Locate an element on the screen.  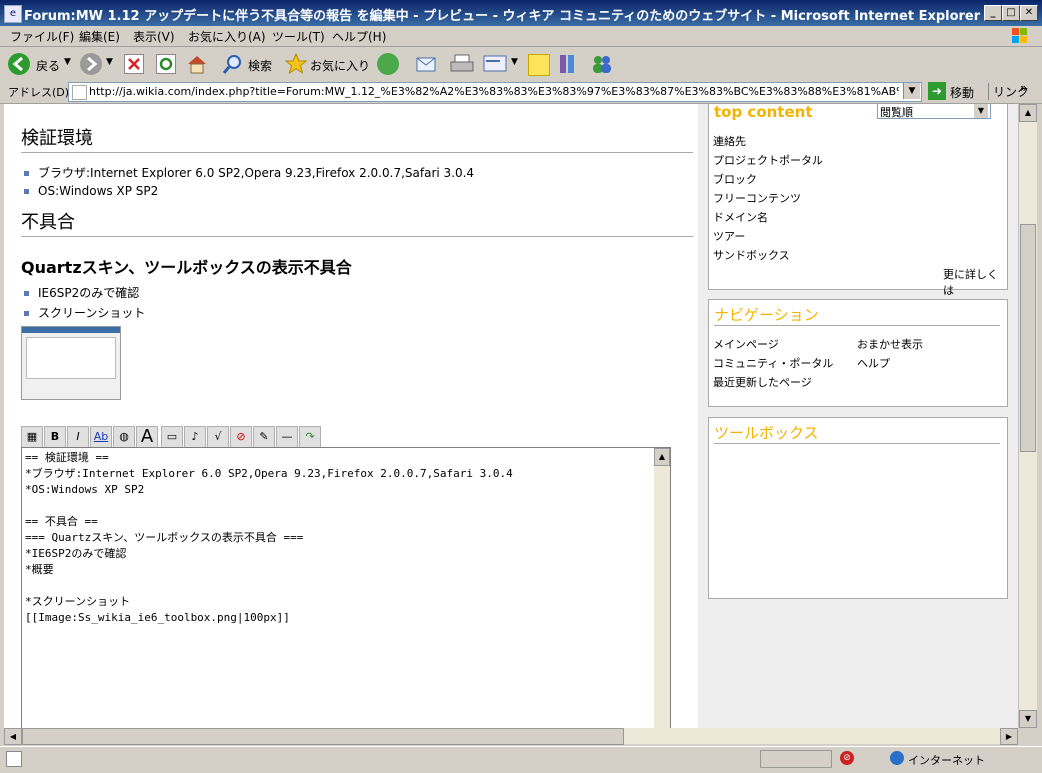
close-button: ✕ is located at coordinates (1029, 13).